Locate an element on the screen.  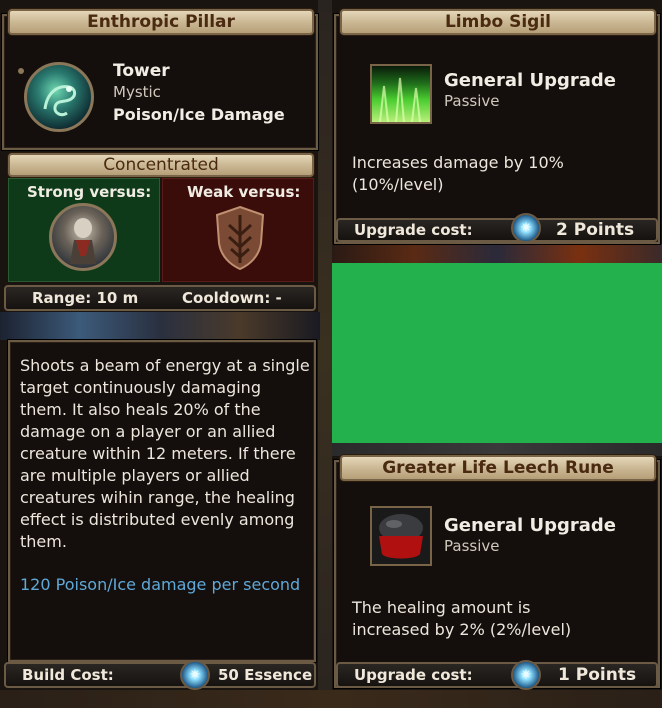
weak-versus-box: Weak versus: is located at coordinates (238, 230).